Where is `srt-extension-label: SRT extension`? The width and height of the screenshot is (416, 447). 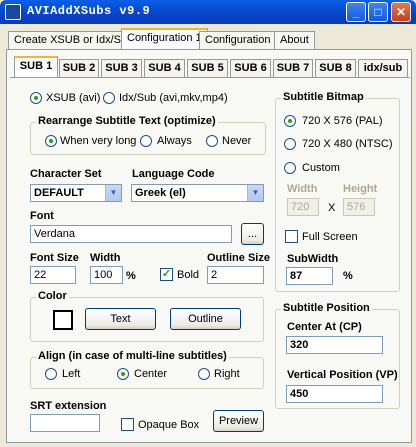 srt-extension-label: SRT extension is located at coordinates (68, 406).